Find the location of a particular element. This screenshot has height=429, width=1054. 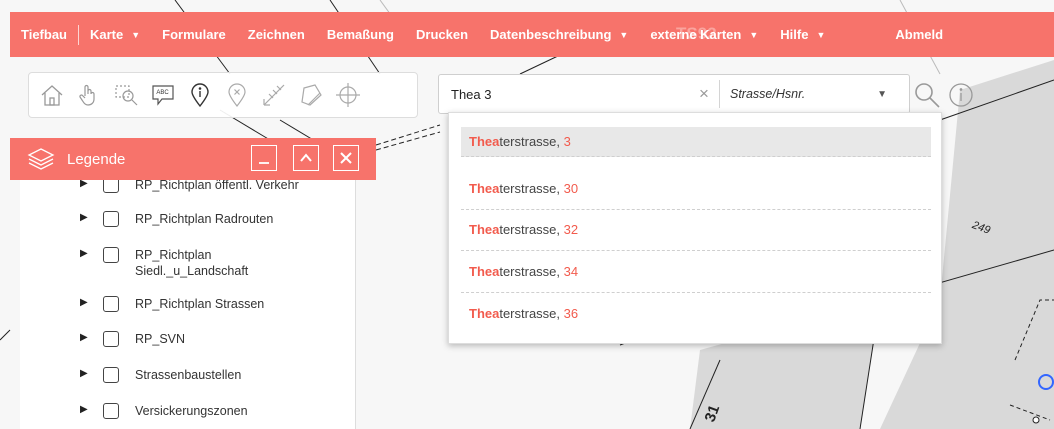

suggestion-number: 34 is located at coordinates (571, 271).